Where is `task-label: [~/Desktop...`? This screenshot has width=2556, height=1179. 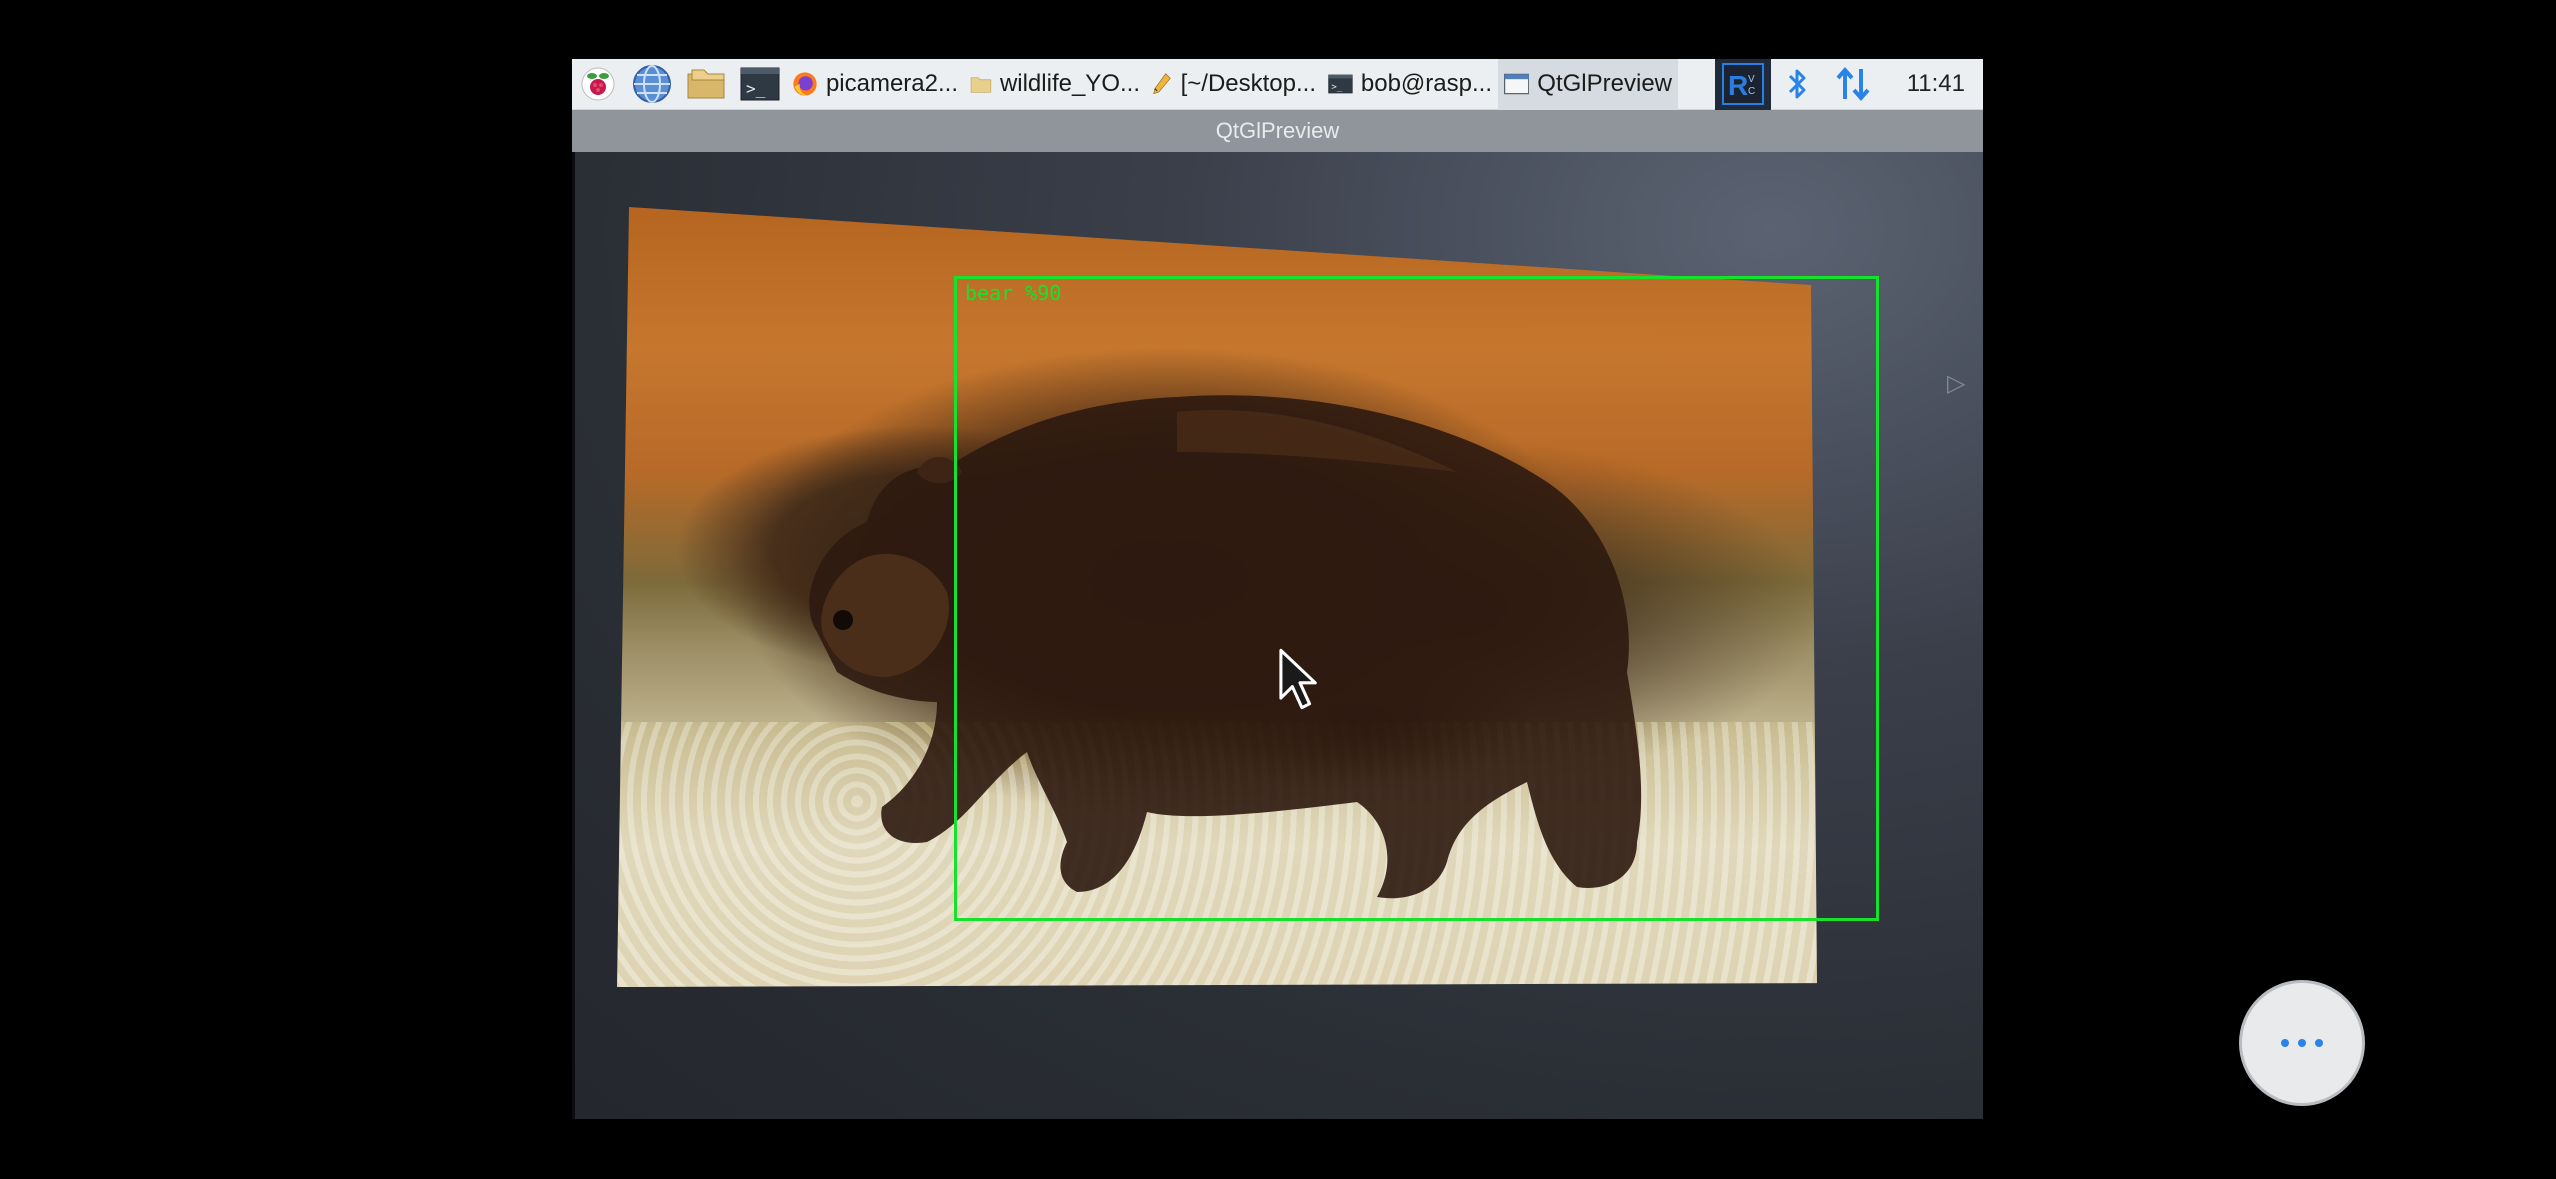
task-label: [~/Desktop... is located at coordinates (1248, 83).